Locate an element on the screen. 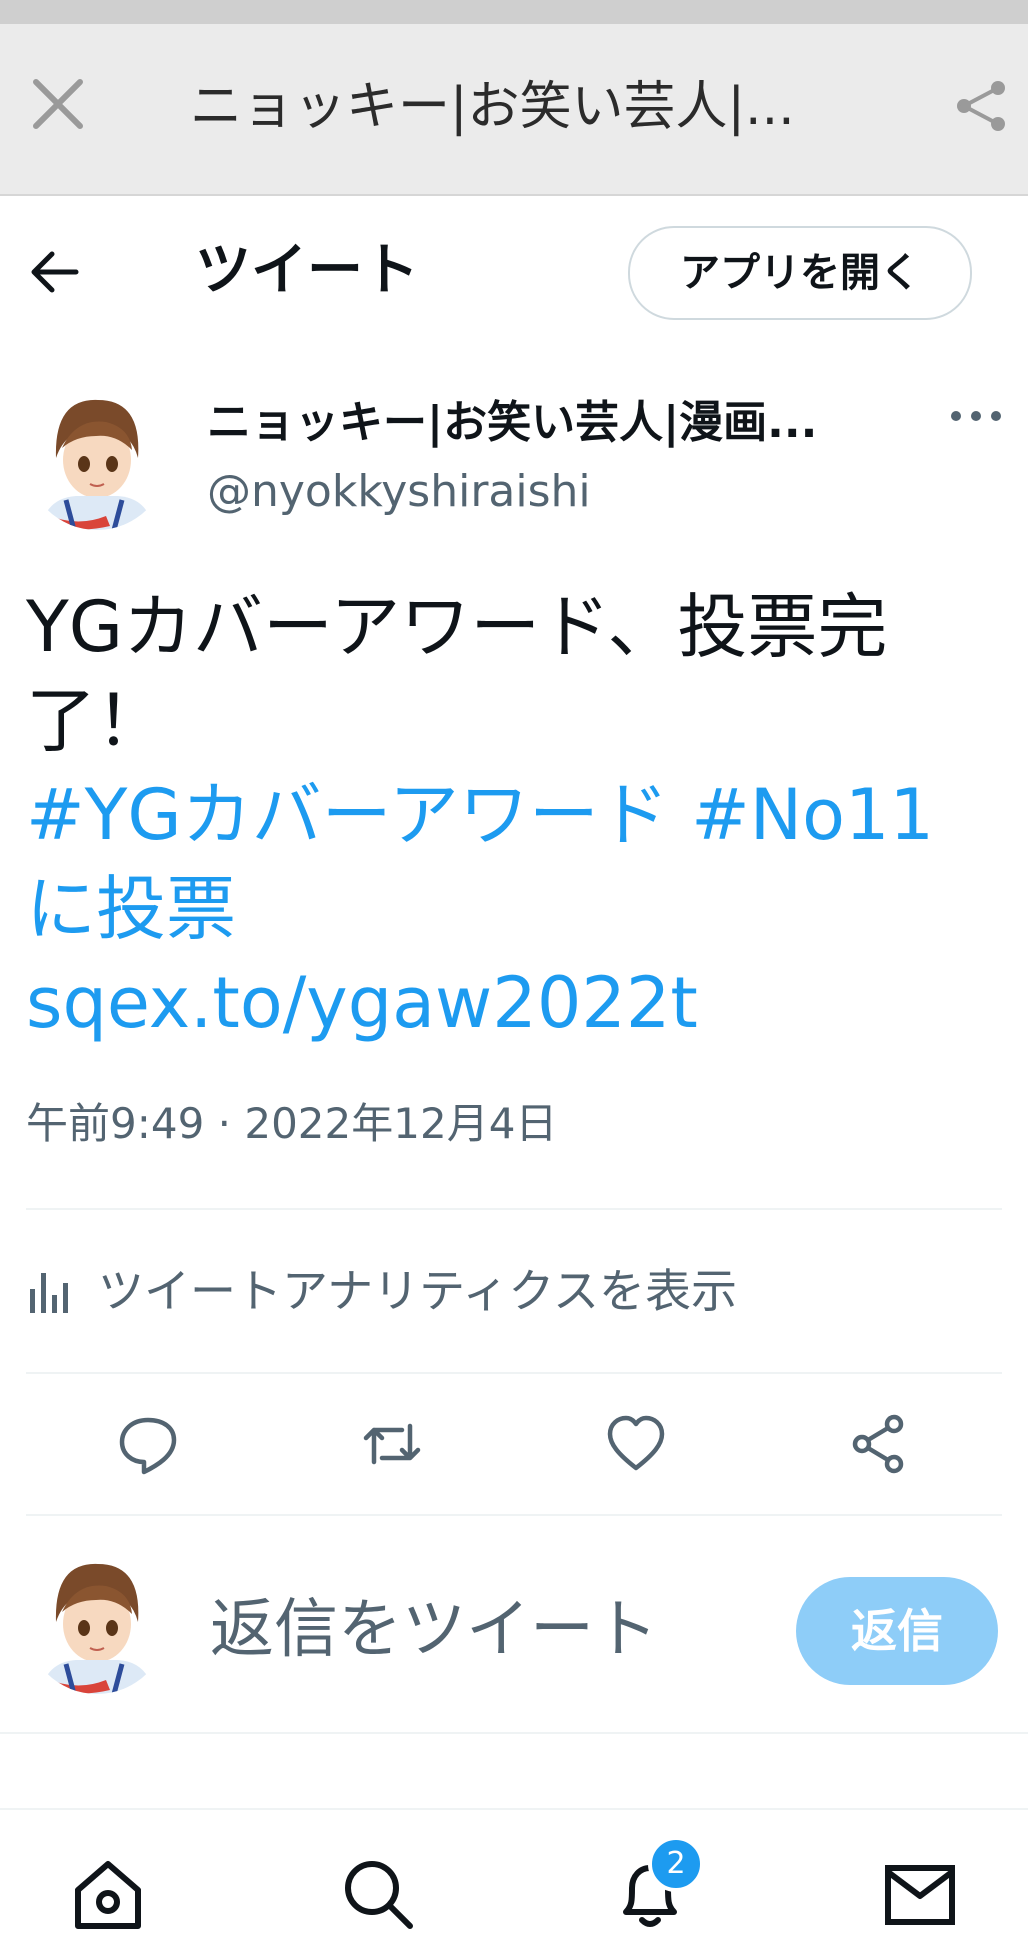 The width and height of the screenshot is (1028, 1936). avatar is located at coordinates (97, 459).